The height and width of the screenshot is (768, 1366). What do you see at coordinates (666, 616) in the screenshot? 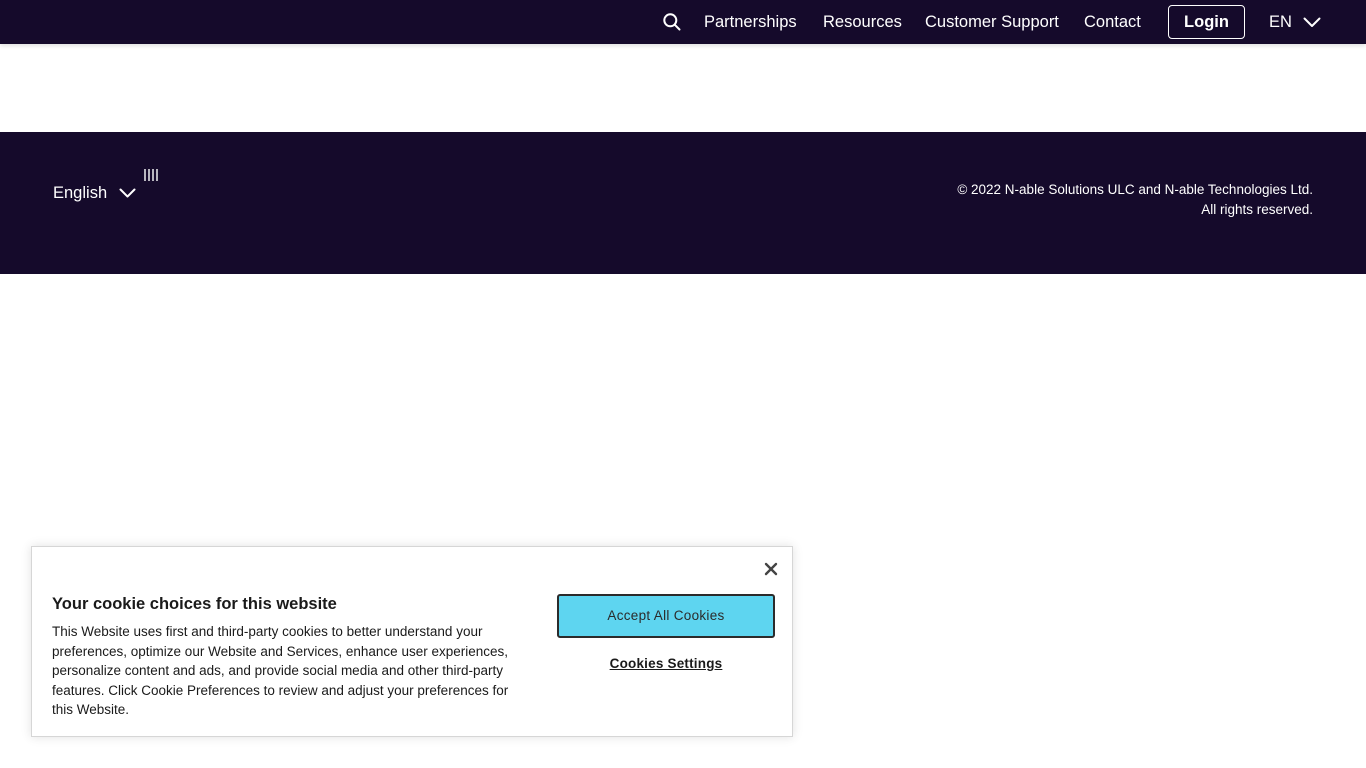
I see `accept-all-cookies-button: Accept All Cookies` at bounding box center [666, 616].